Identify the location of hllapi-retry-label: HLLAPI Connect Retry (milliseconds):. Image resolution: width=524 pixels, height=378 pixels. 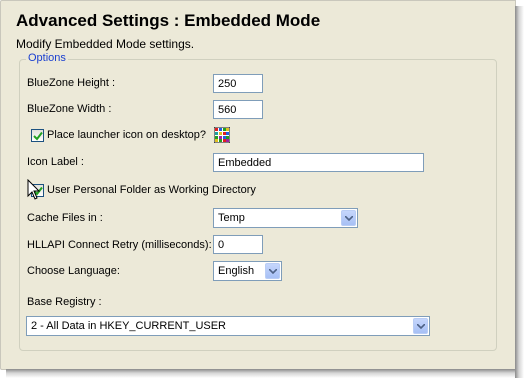
(119, 245).